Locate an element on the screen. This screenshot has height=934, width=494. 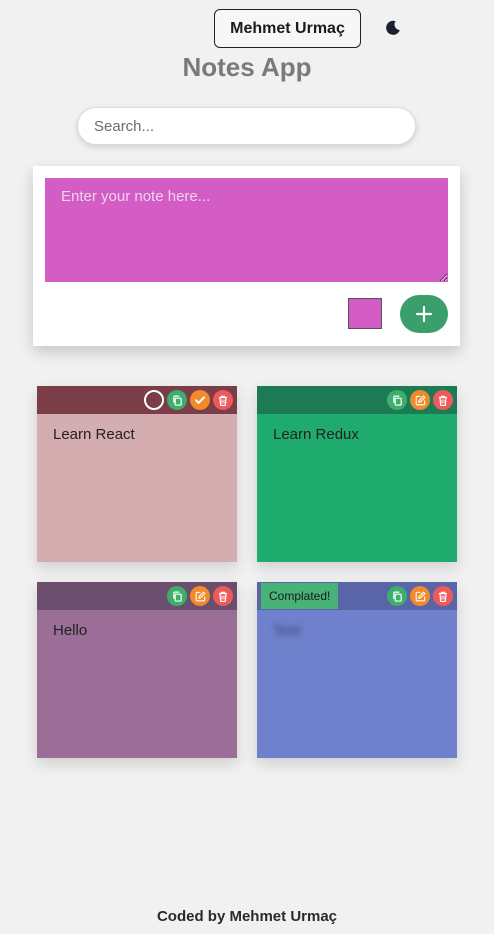
note-text: Learn Redux is located at coordinates (316, 434).